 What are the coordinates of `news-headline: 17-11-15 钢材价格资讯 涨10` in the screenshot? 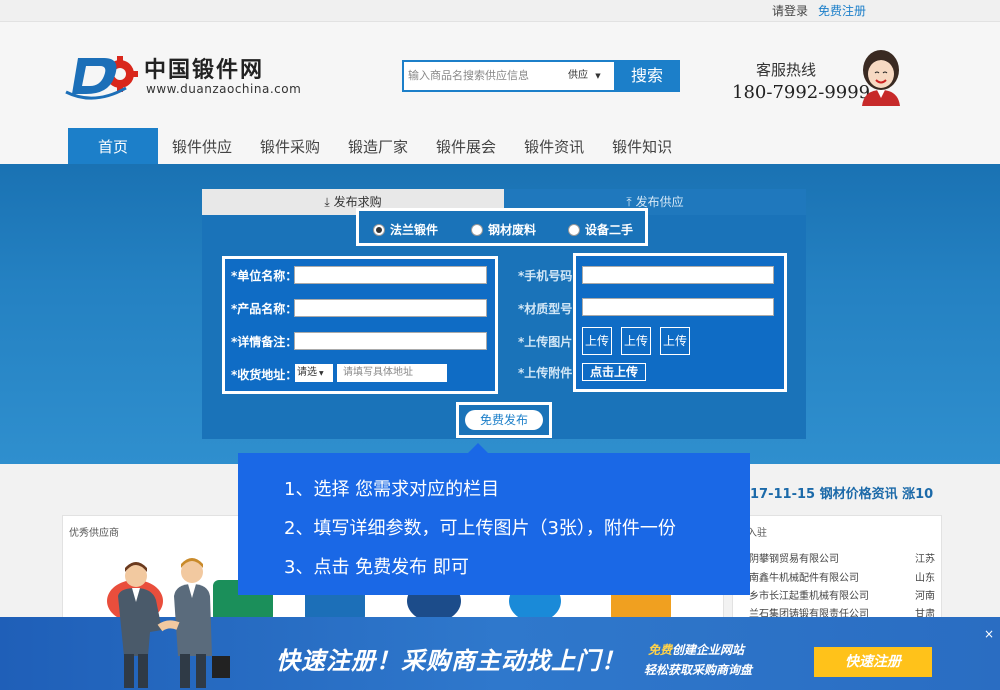 It's located at (841, 492).